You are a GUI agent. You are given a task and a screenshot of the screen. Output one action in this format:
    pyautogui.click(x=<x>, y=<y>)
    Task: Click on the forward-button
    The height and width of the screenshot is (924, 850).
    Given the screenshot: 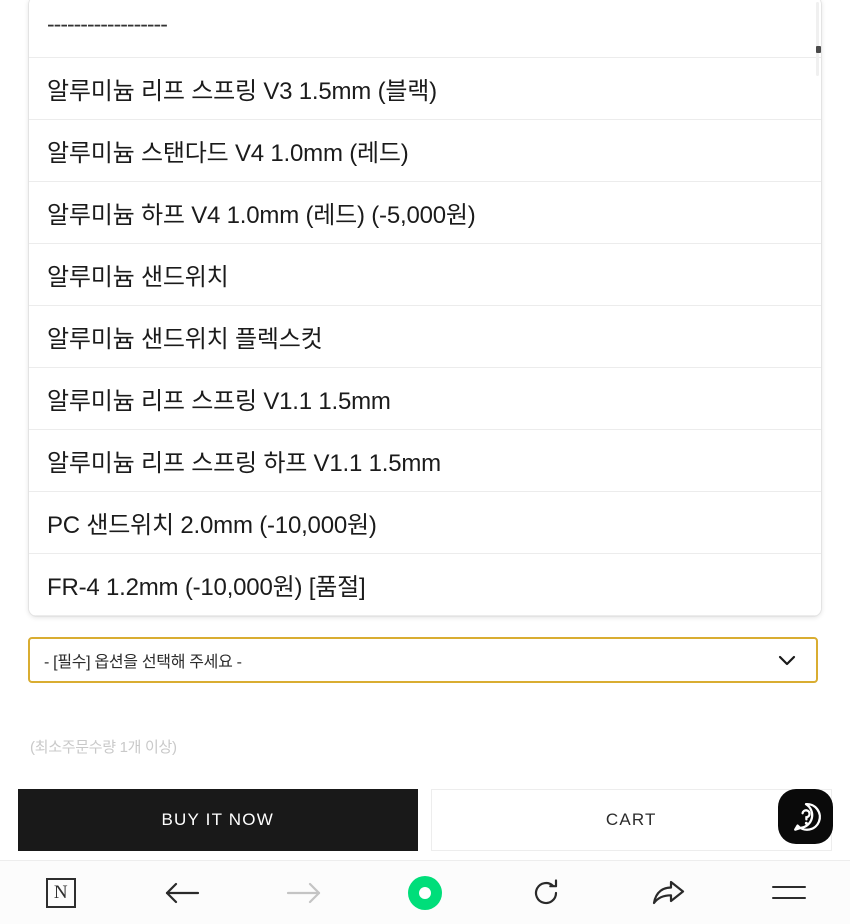 What is the action you would take?
    pyautogui.click(x=303, y=892)
    